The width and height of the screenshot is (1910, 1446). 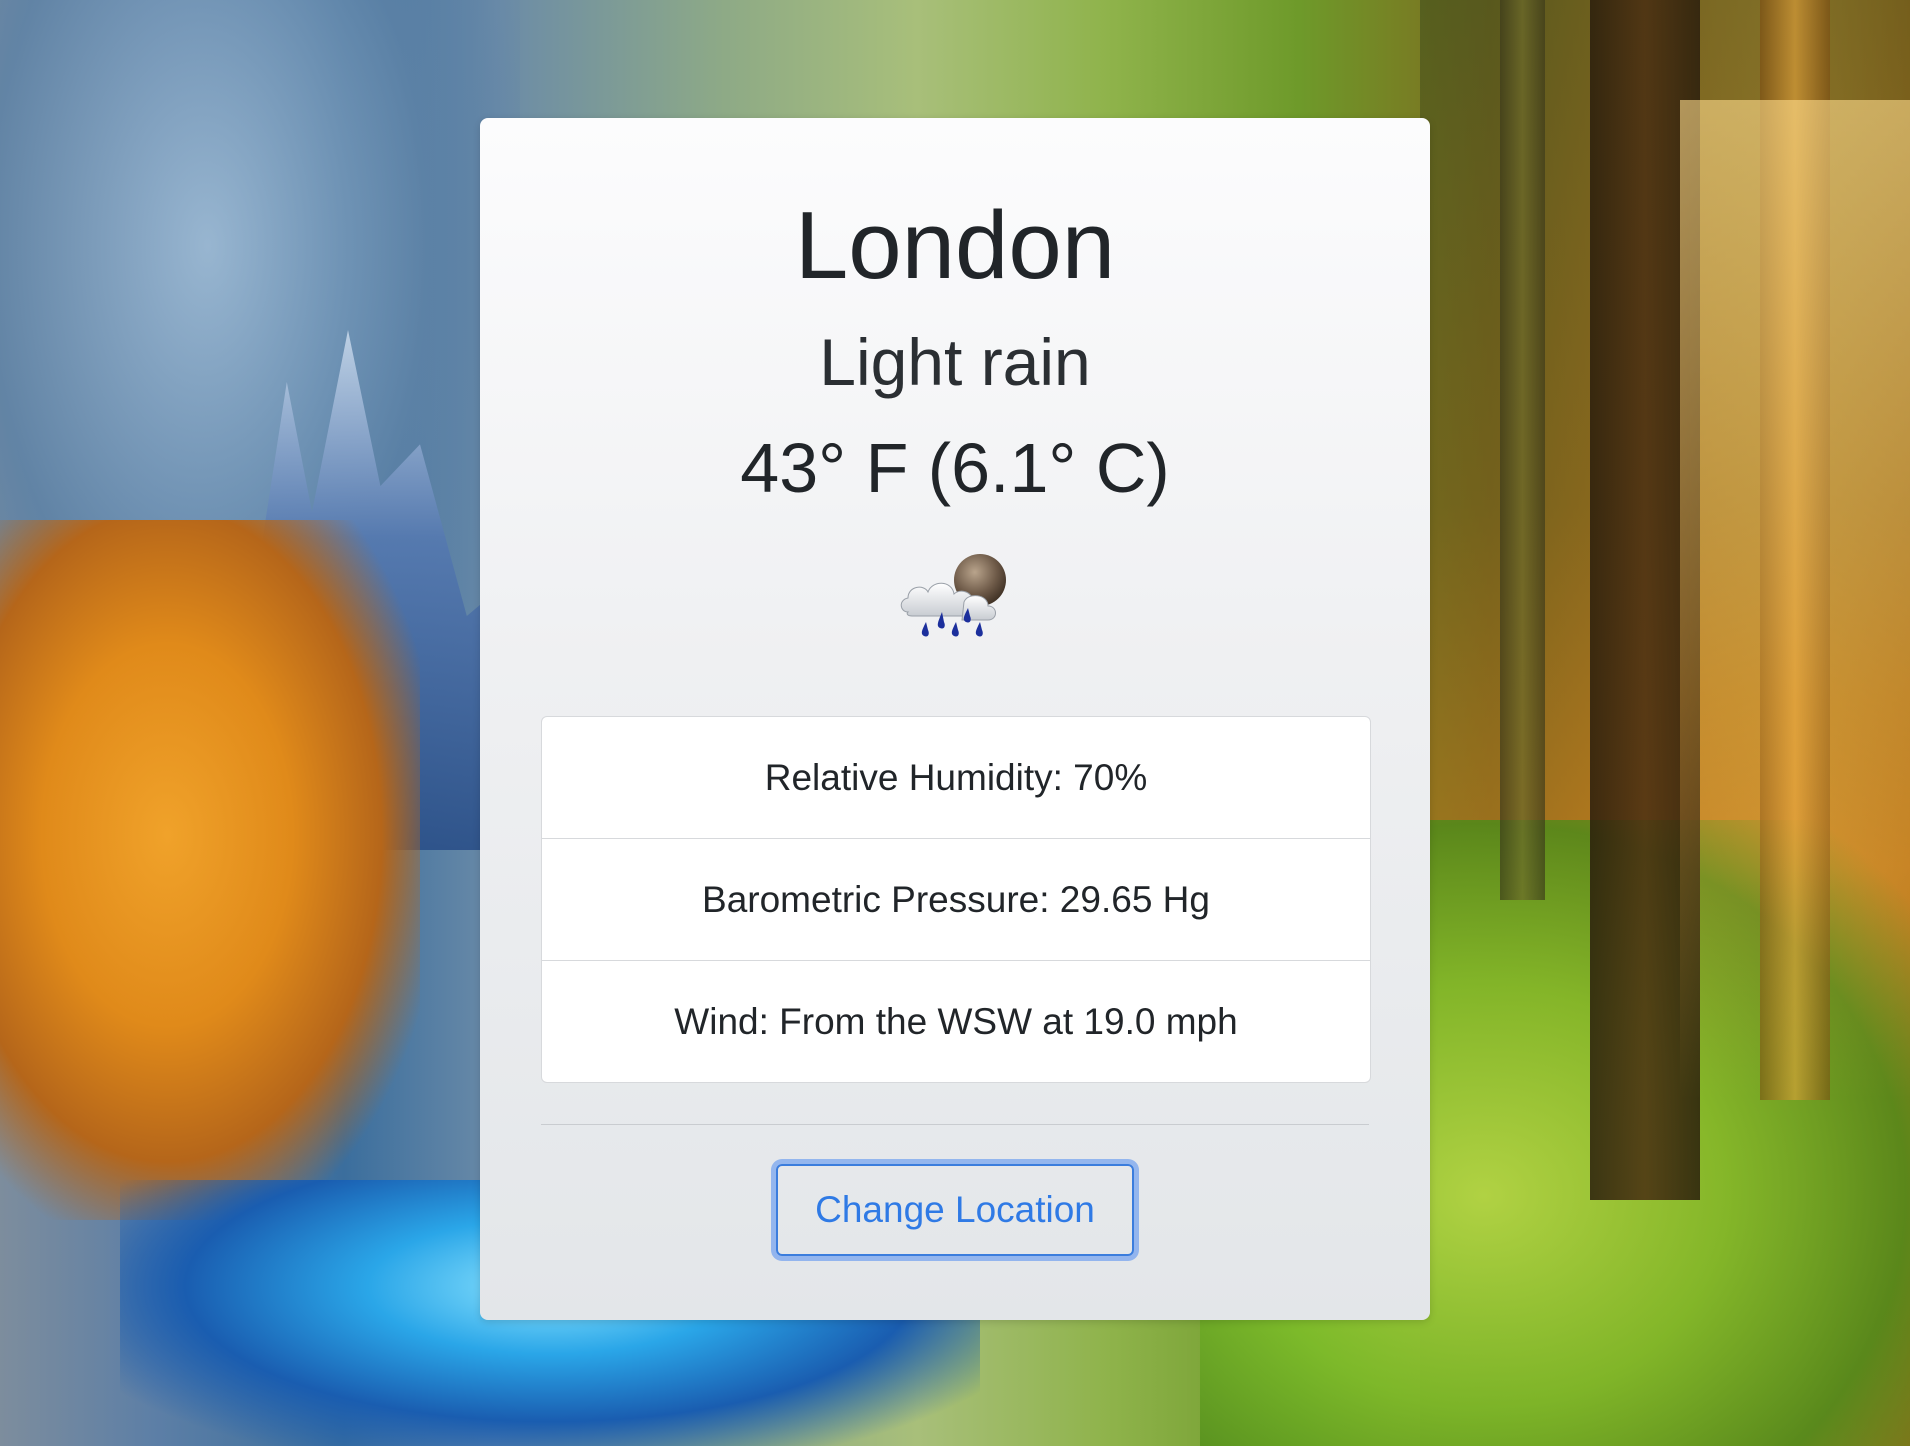 What do you see at coordinates (955, 468) in the screenshot?
I see `temperature: 43° F (6.1° C)` at bounding box center [955, 468].